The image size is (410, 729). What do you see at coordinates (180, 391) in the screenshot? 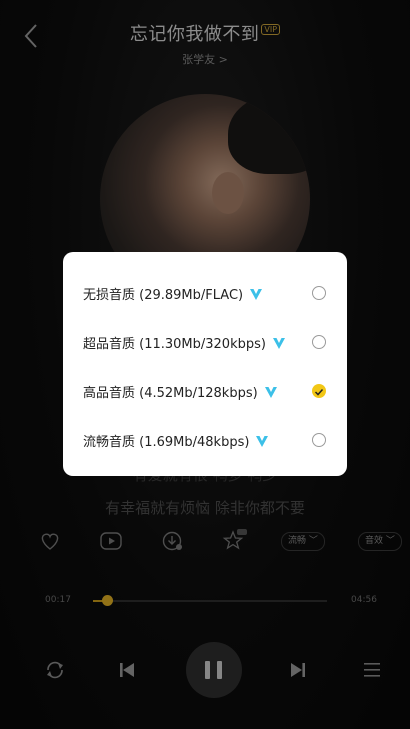
I see `quality-option-label: 高品音质 (4.52Mb/128kbps)` at bounding box center [180, 391].